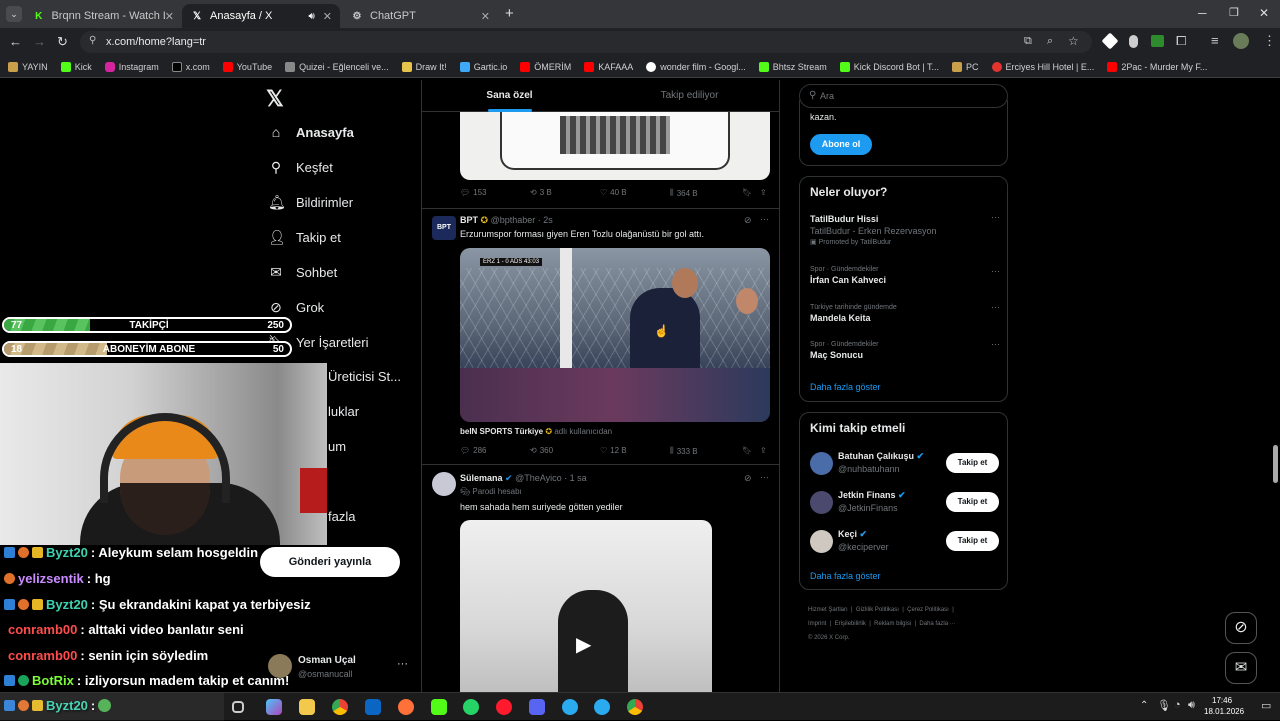 The height and width of the screenshot is (721, 1280). What do you see at coordinates (341, 516) in the screenshot?
I see `nav-more: fazla` at bounding box center [341, 516].